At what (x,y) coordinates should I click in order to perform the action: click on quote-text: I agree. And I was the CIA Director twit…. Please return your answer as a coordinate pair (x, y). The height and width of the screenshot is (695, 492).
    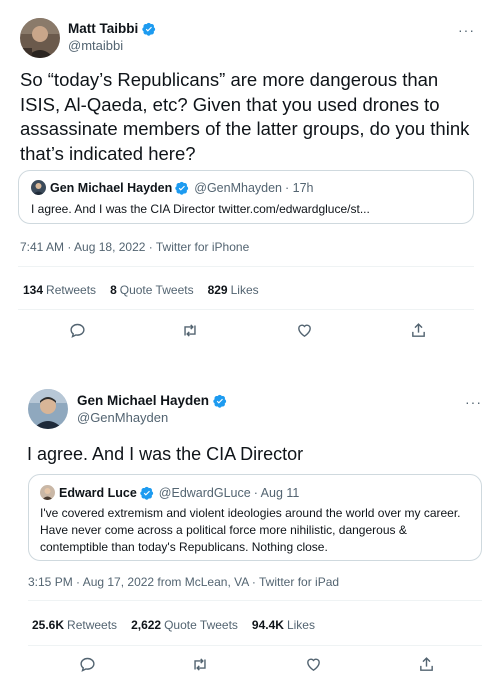
    Looking at the image, I should click on (200, 209).